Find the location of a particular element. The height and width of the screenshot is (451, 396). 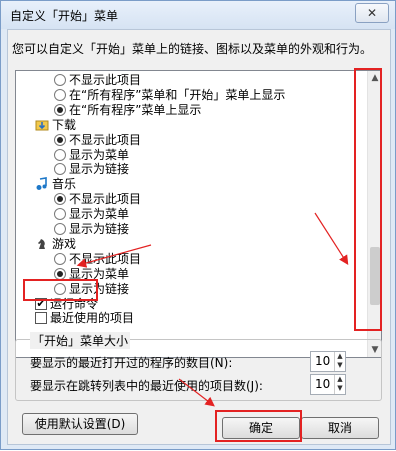

arrow-to-scrollbar is located at coordinates (331, 239).